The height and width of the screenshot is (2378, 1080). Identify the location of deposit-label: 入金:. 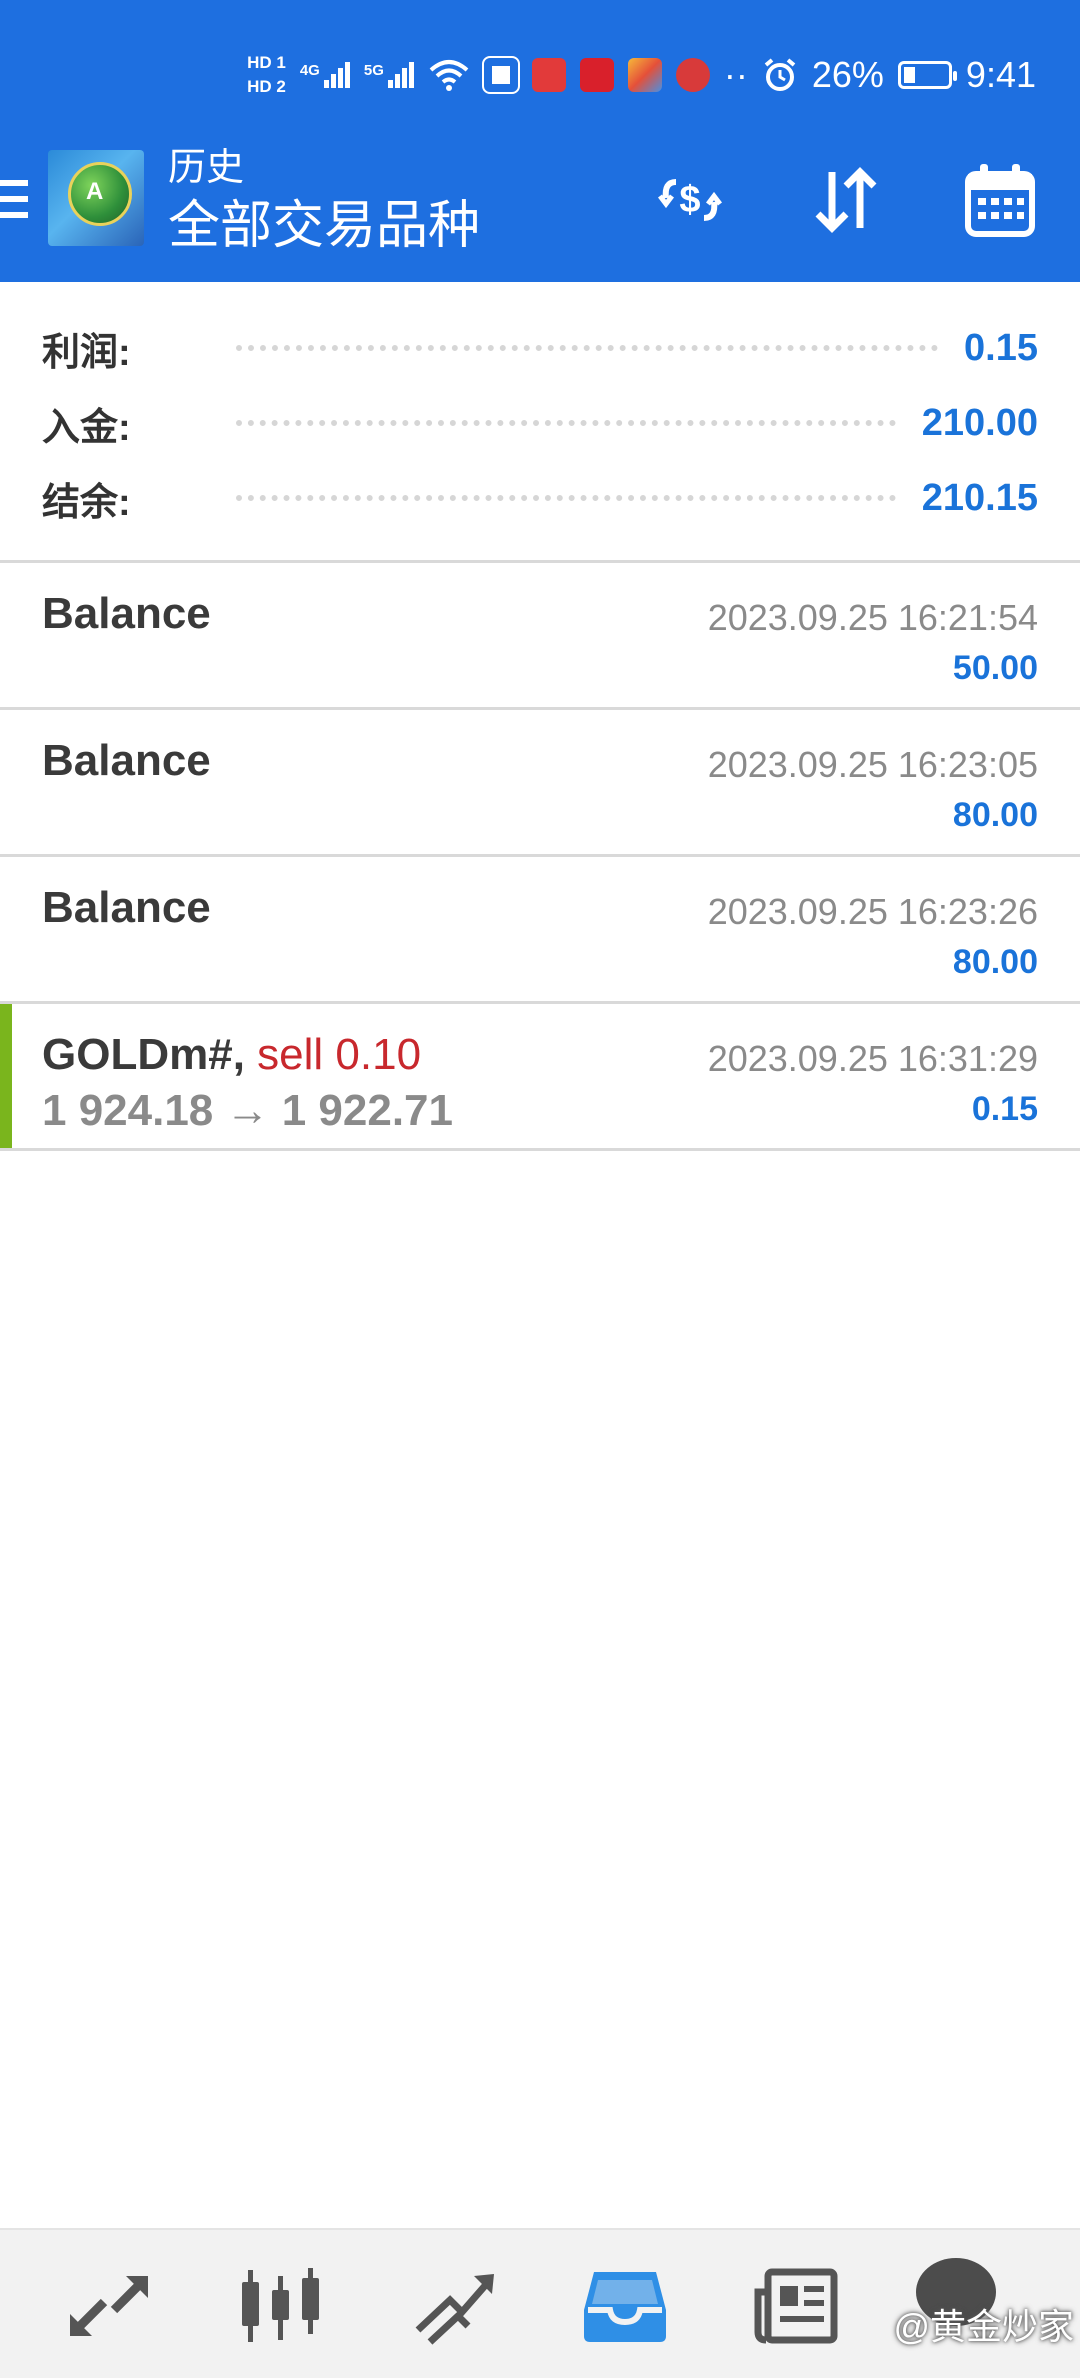
(86, 427).